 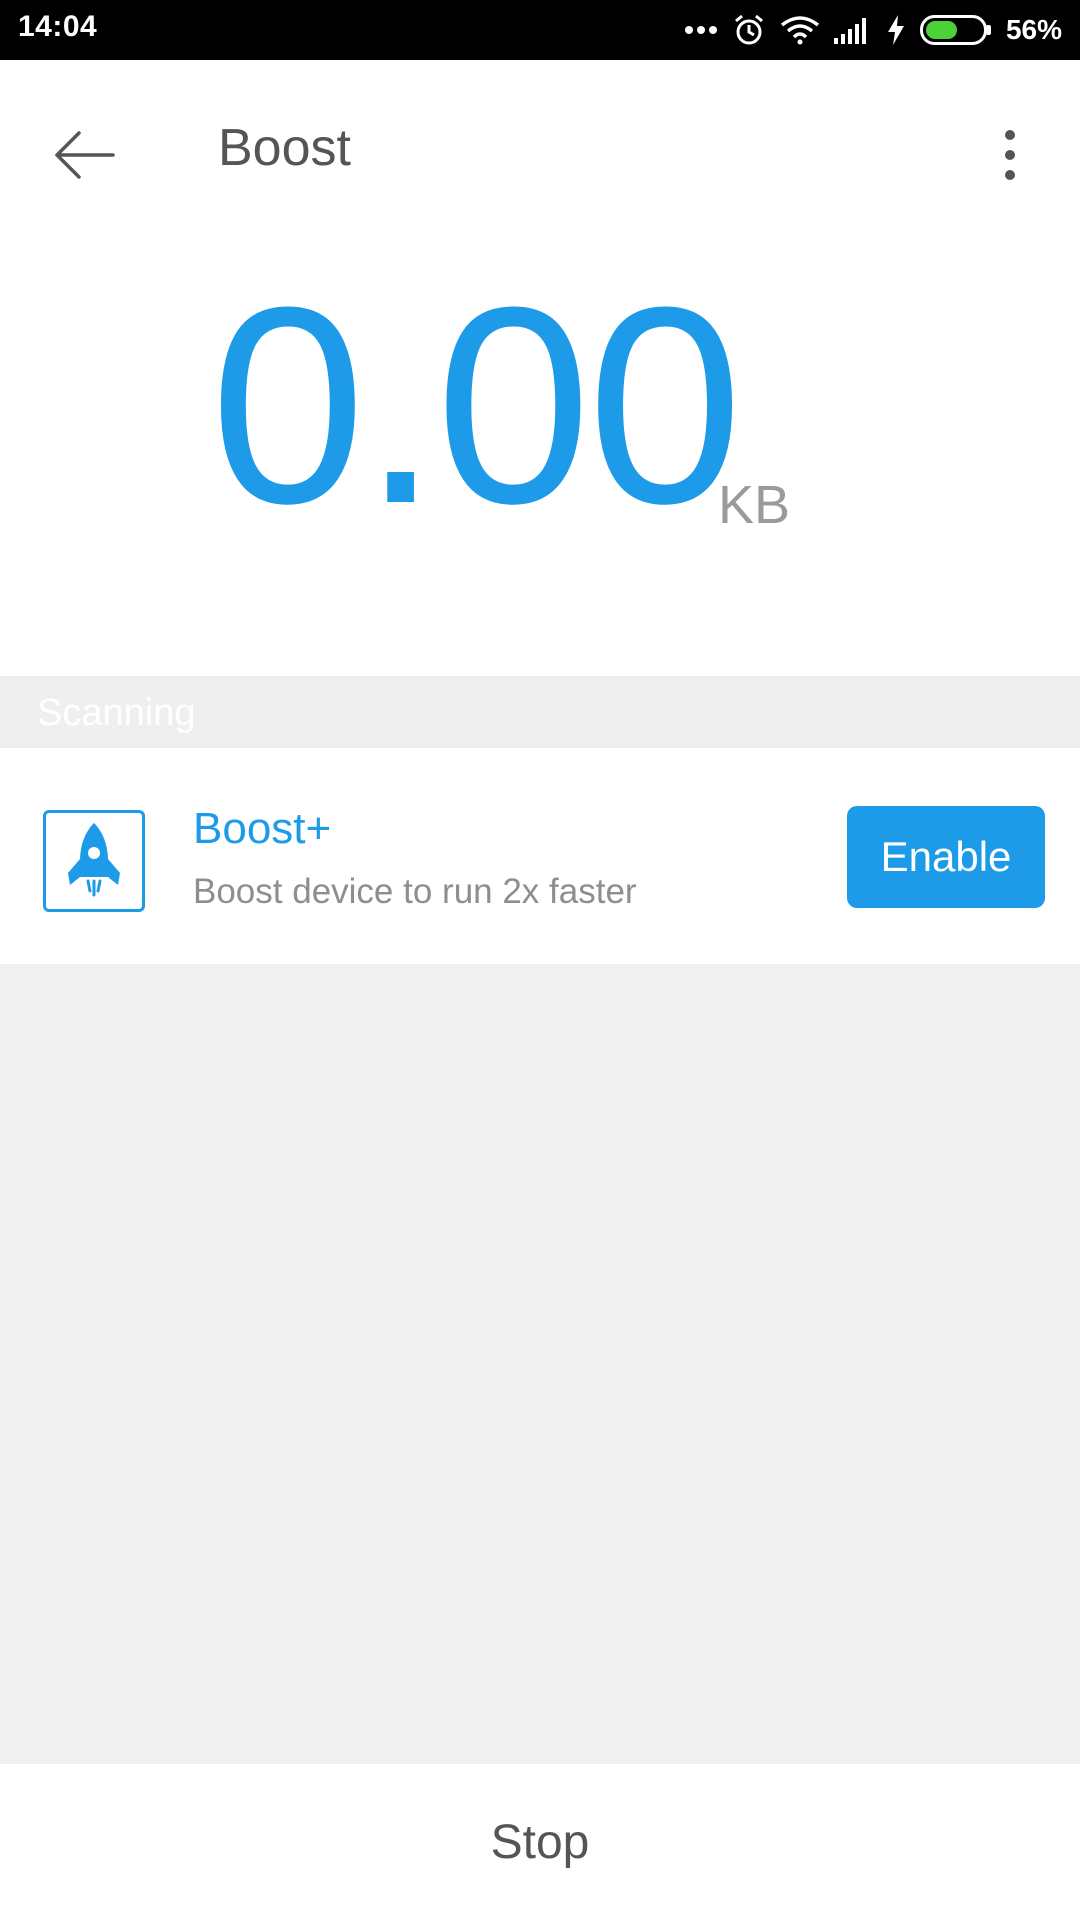 What do you see at coordinates (873, 30) in the screenshot?
I see `status-icons: 56%` at bounding box center [873, 30].